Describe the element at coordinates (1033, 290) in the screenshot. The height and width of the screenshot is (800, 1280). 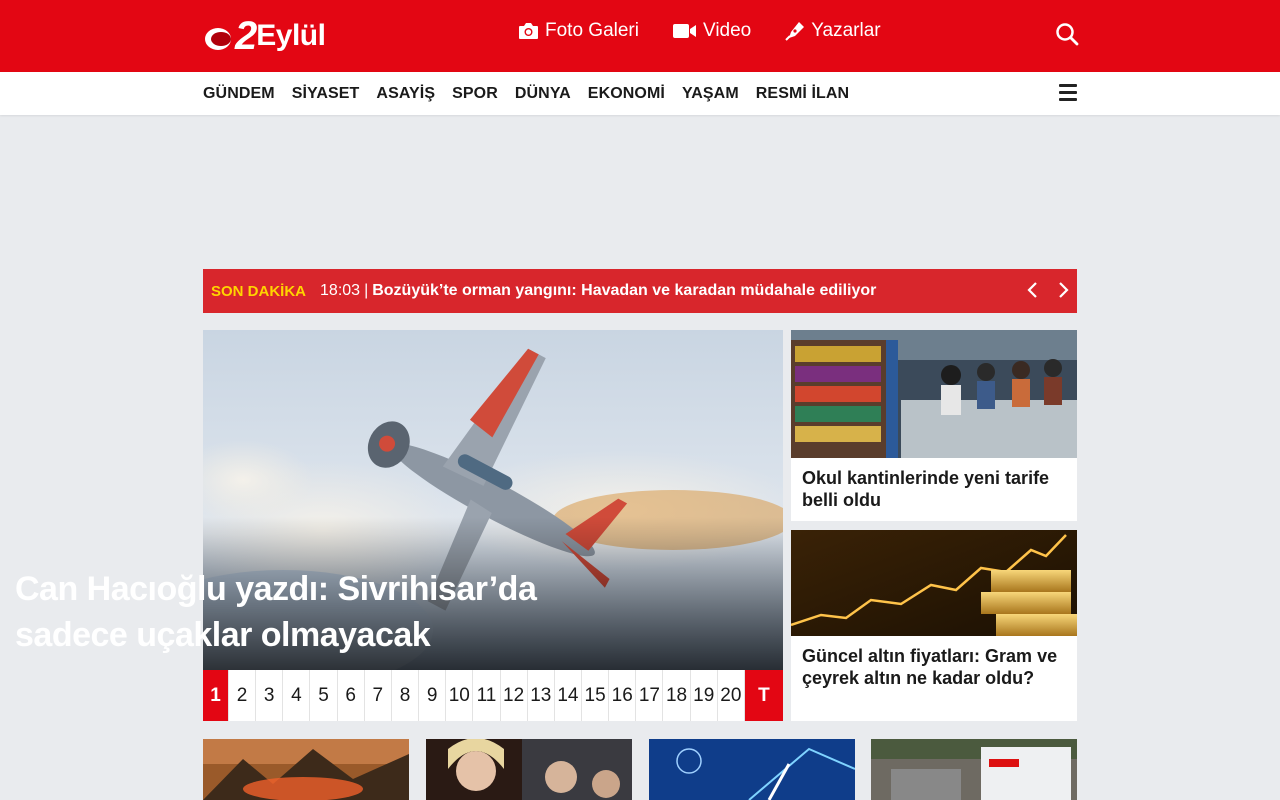
I see `chevron-left-icon` at that location.